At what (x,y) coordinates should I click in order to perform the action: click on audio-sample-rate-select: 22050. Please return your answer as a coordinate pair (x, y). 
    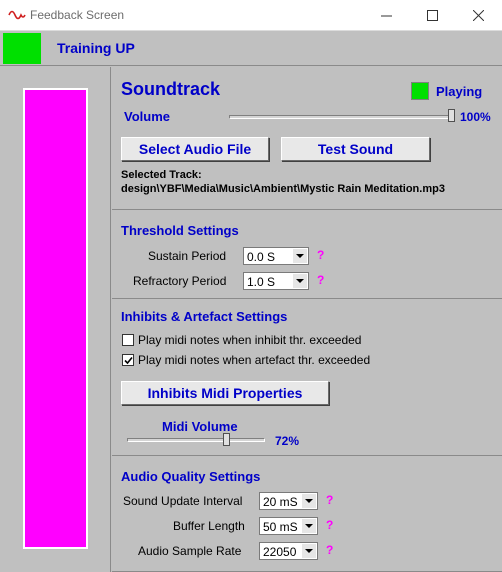
    Looking at the image, I should click on (288, 551).